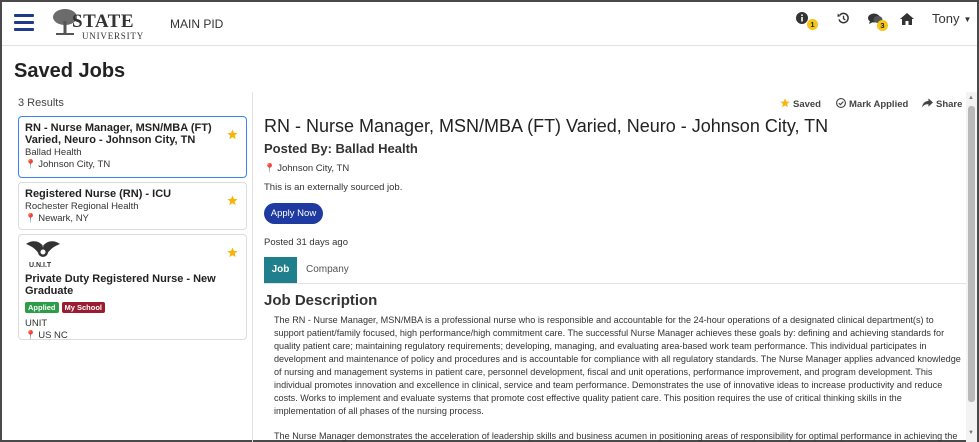 This screenshot has height=442, width=979. Describe the element at coordinates (489, 24) in the screenshot. I see `top-bar: STATE UNIVERSITY MAIN PID 1 3 Tony ▼` at that location.